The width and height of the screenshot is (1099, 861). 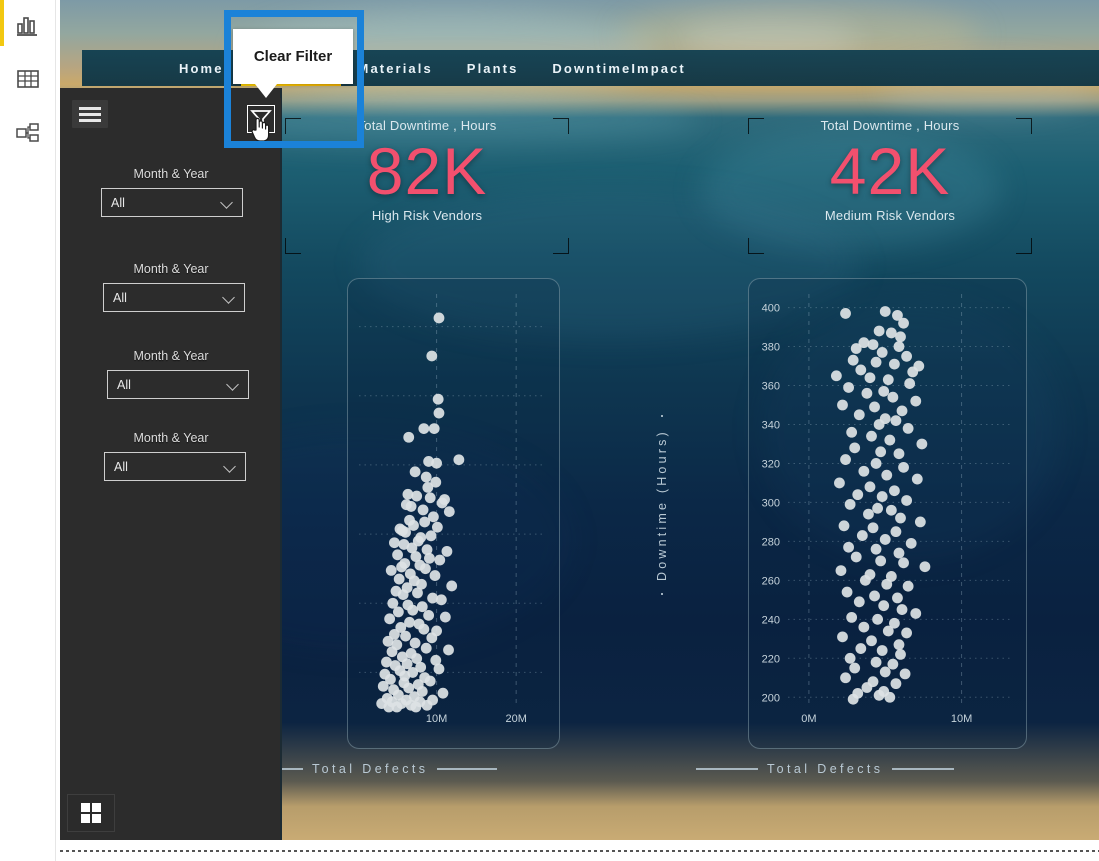 I want to click on scatter-plot-area: 10M 20M, so click(x=452, y=509).